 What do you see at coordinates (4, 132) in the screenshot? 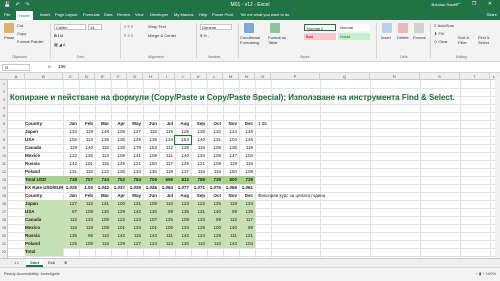
I see `row-header: 7` at bounding box center [4, 132].